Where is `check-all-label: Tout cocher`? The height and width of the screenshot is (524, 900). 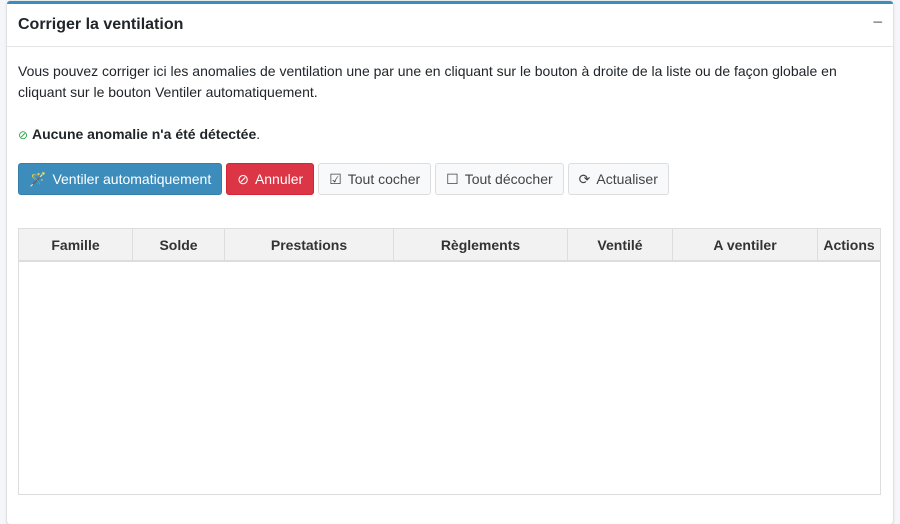 check-all-label: Tout cocher is located at coordinates (384, 179).